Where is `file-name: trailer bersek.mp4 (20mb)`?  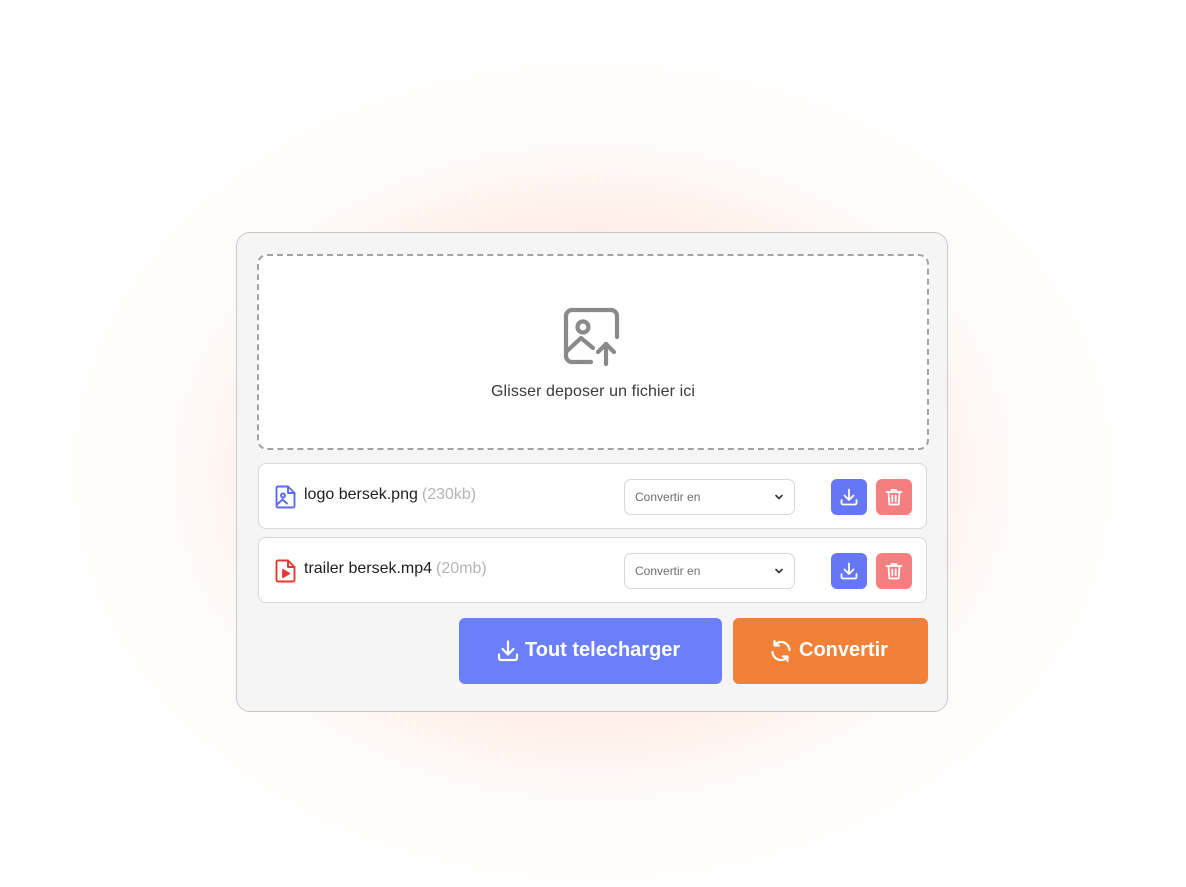 file-name: trailer bersek.mp4 (20mb) is located at coordinates (395, 569).